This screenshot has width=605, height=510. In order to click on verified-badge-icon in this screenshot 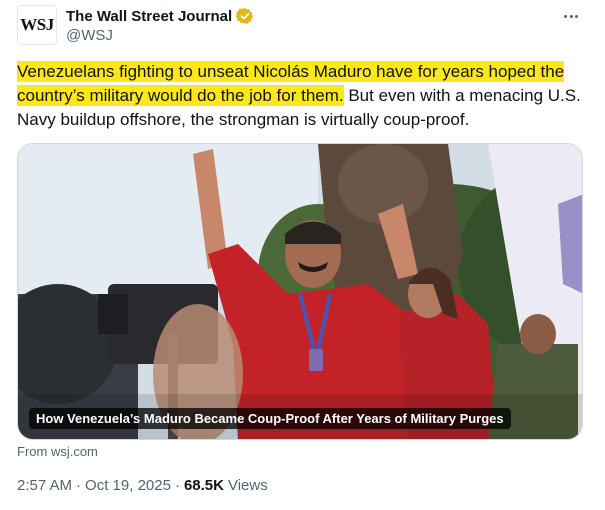, I will do `click(245, 16)`.